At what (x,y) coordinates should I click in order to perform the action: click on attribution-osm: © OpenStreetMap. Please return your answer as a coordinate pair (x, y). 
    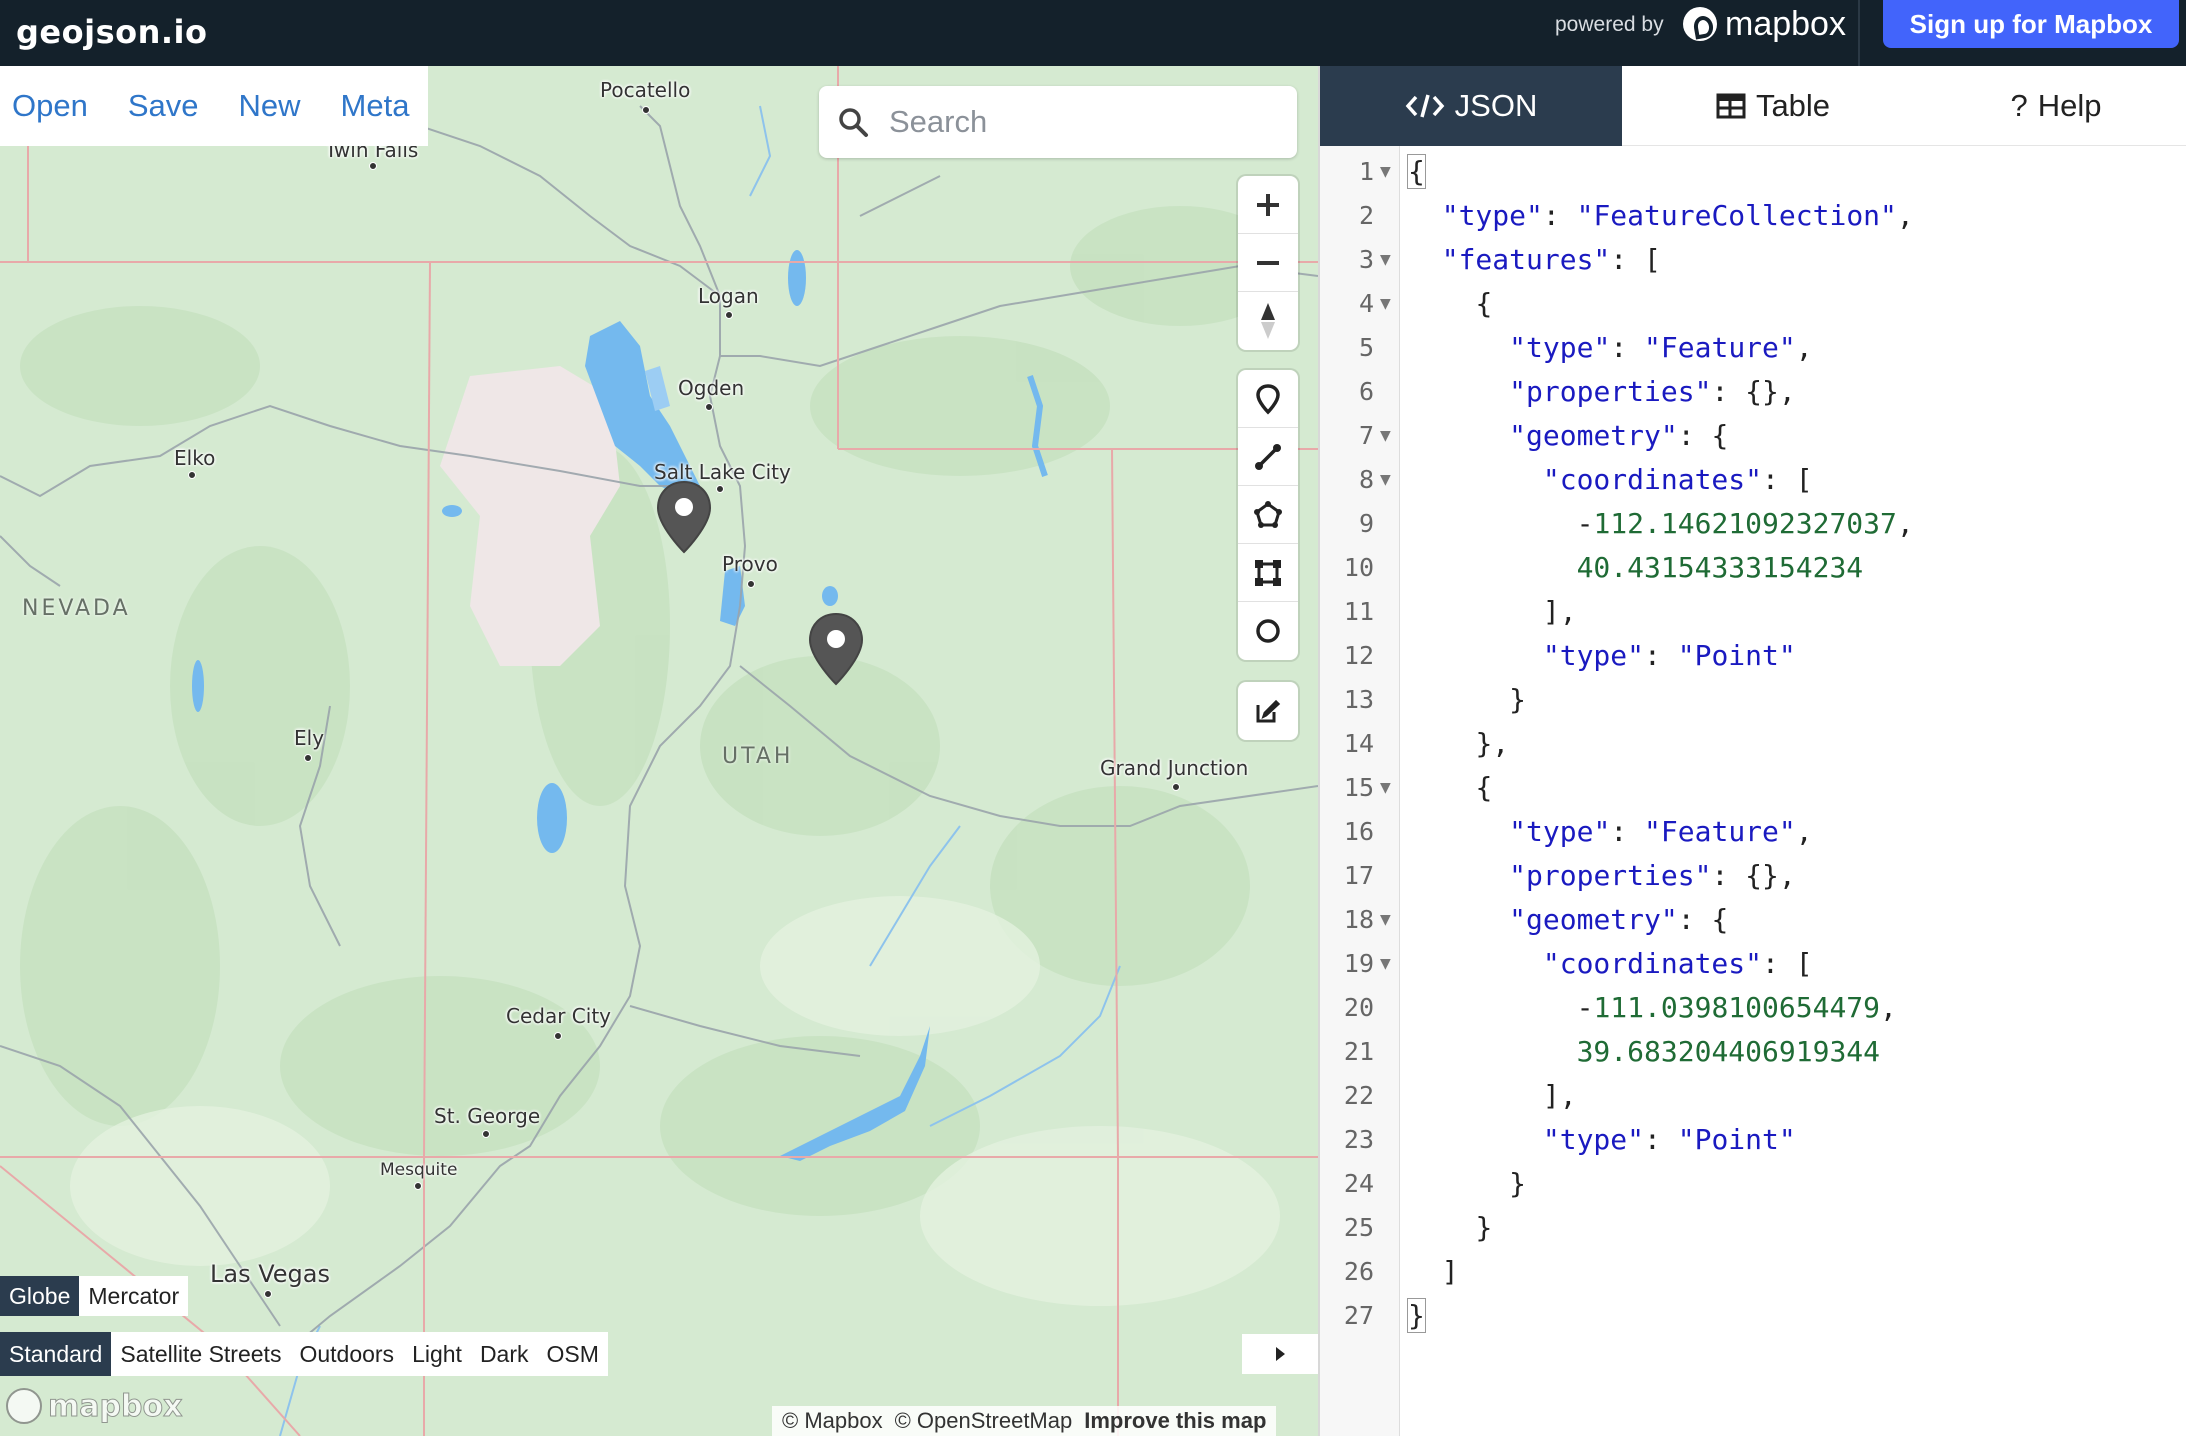
    Looking at the image, I should click on (984, 1421).